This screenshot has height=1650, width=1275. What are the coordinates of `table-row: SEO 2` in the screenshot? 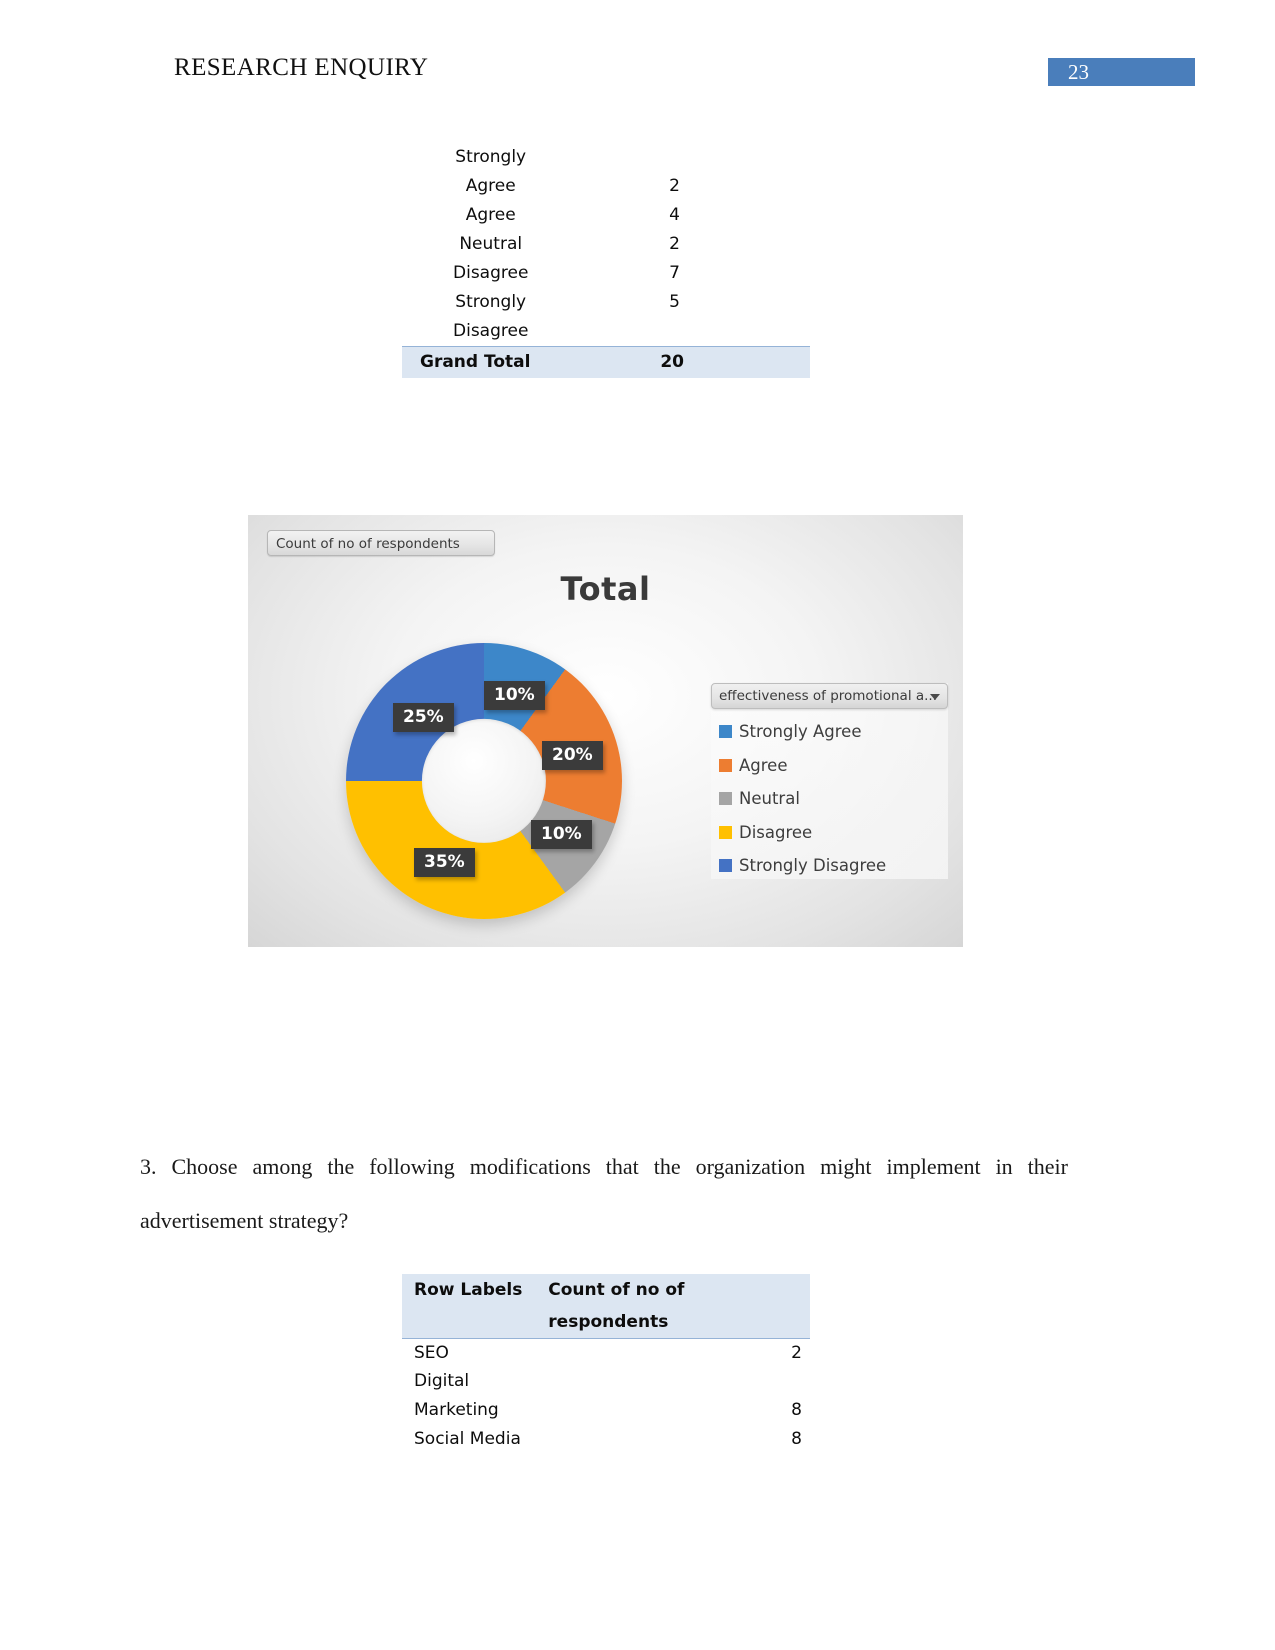 It's located at (606, 1353).